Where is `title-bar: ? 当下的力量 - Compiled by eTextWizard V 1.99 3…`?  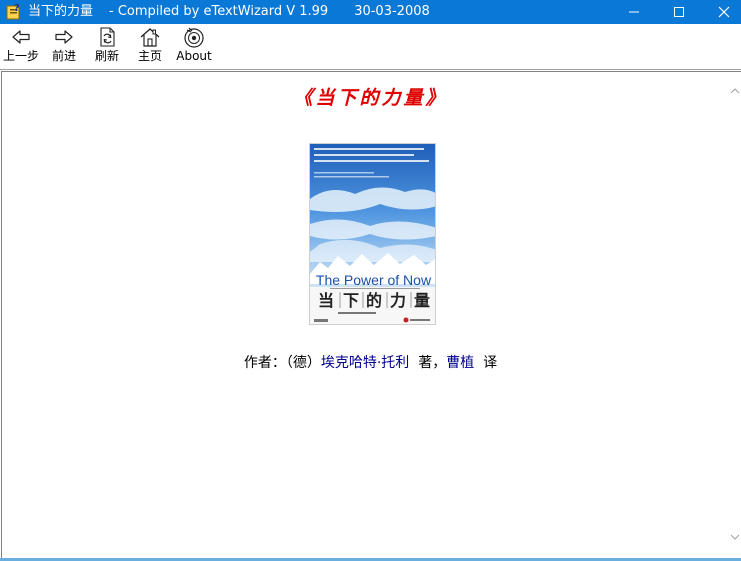
title-bar: ? 当下的力量 - Compiled by eTextWizard V 1.99 3… is located at coordinates (370, 12).